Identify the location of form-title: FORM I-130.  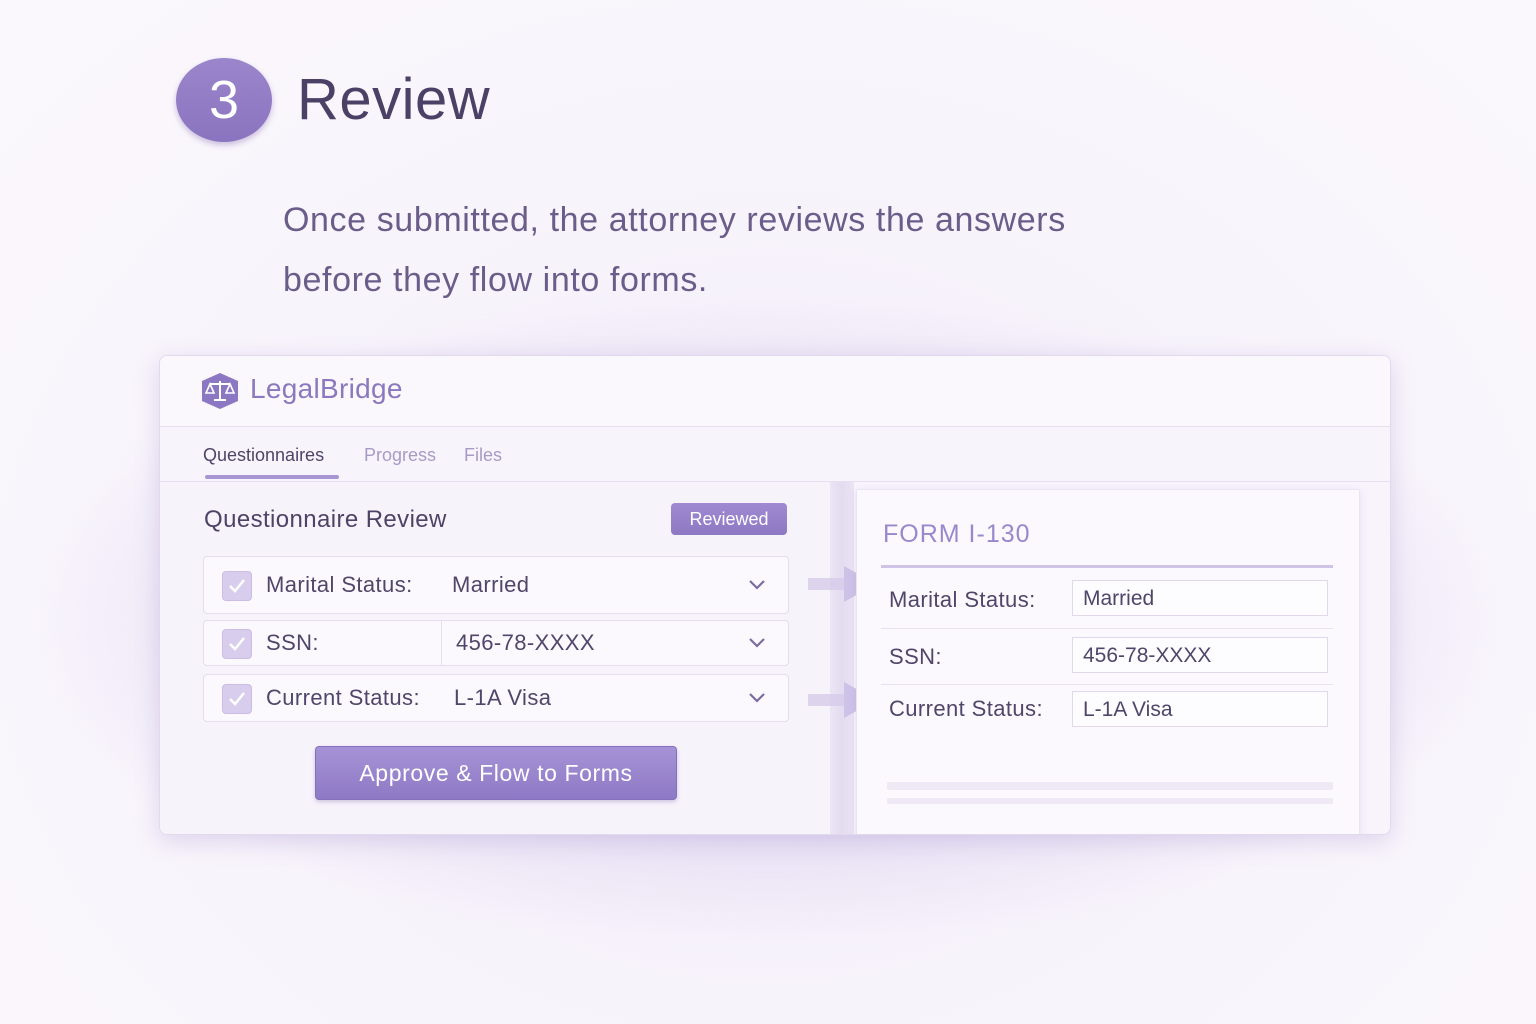
(957, 534).